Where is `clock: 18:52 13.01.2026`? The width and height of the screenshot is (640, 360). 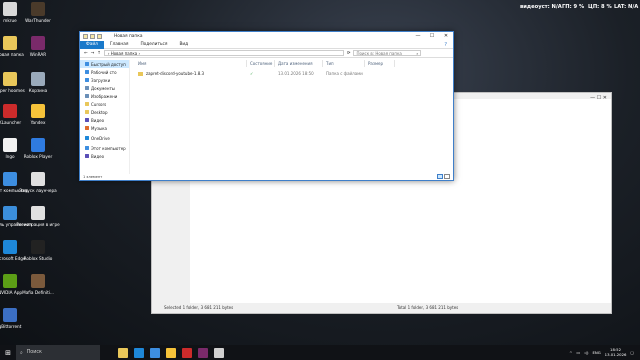
clock: 18:52 13.01.2026 is located at coordinates (616, 352).